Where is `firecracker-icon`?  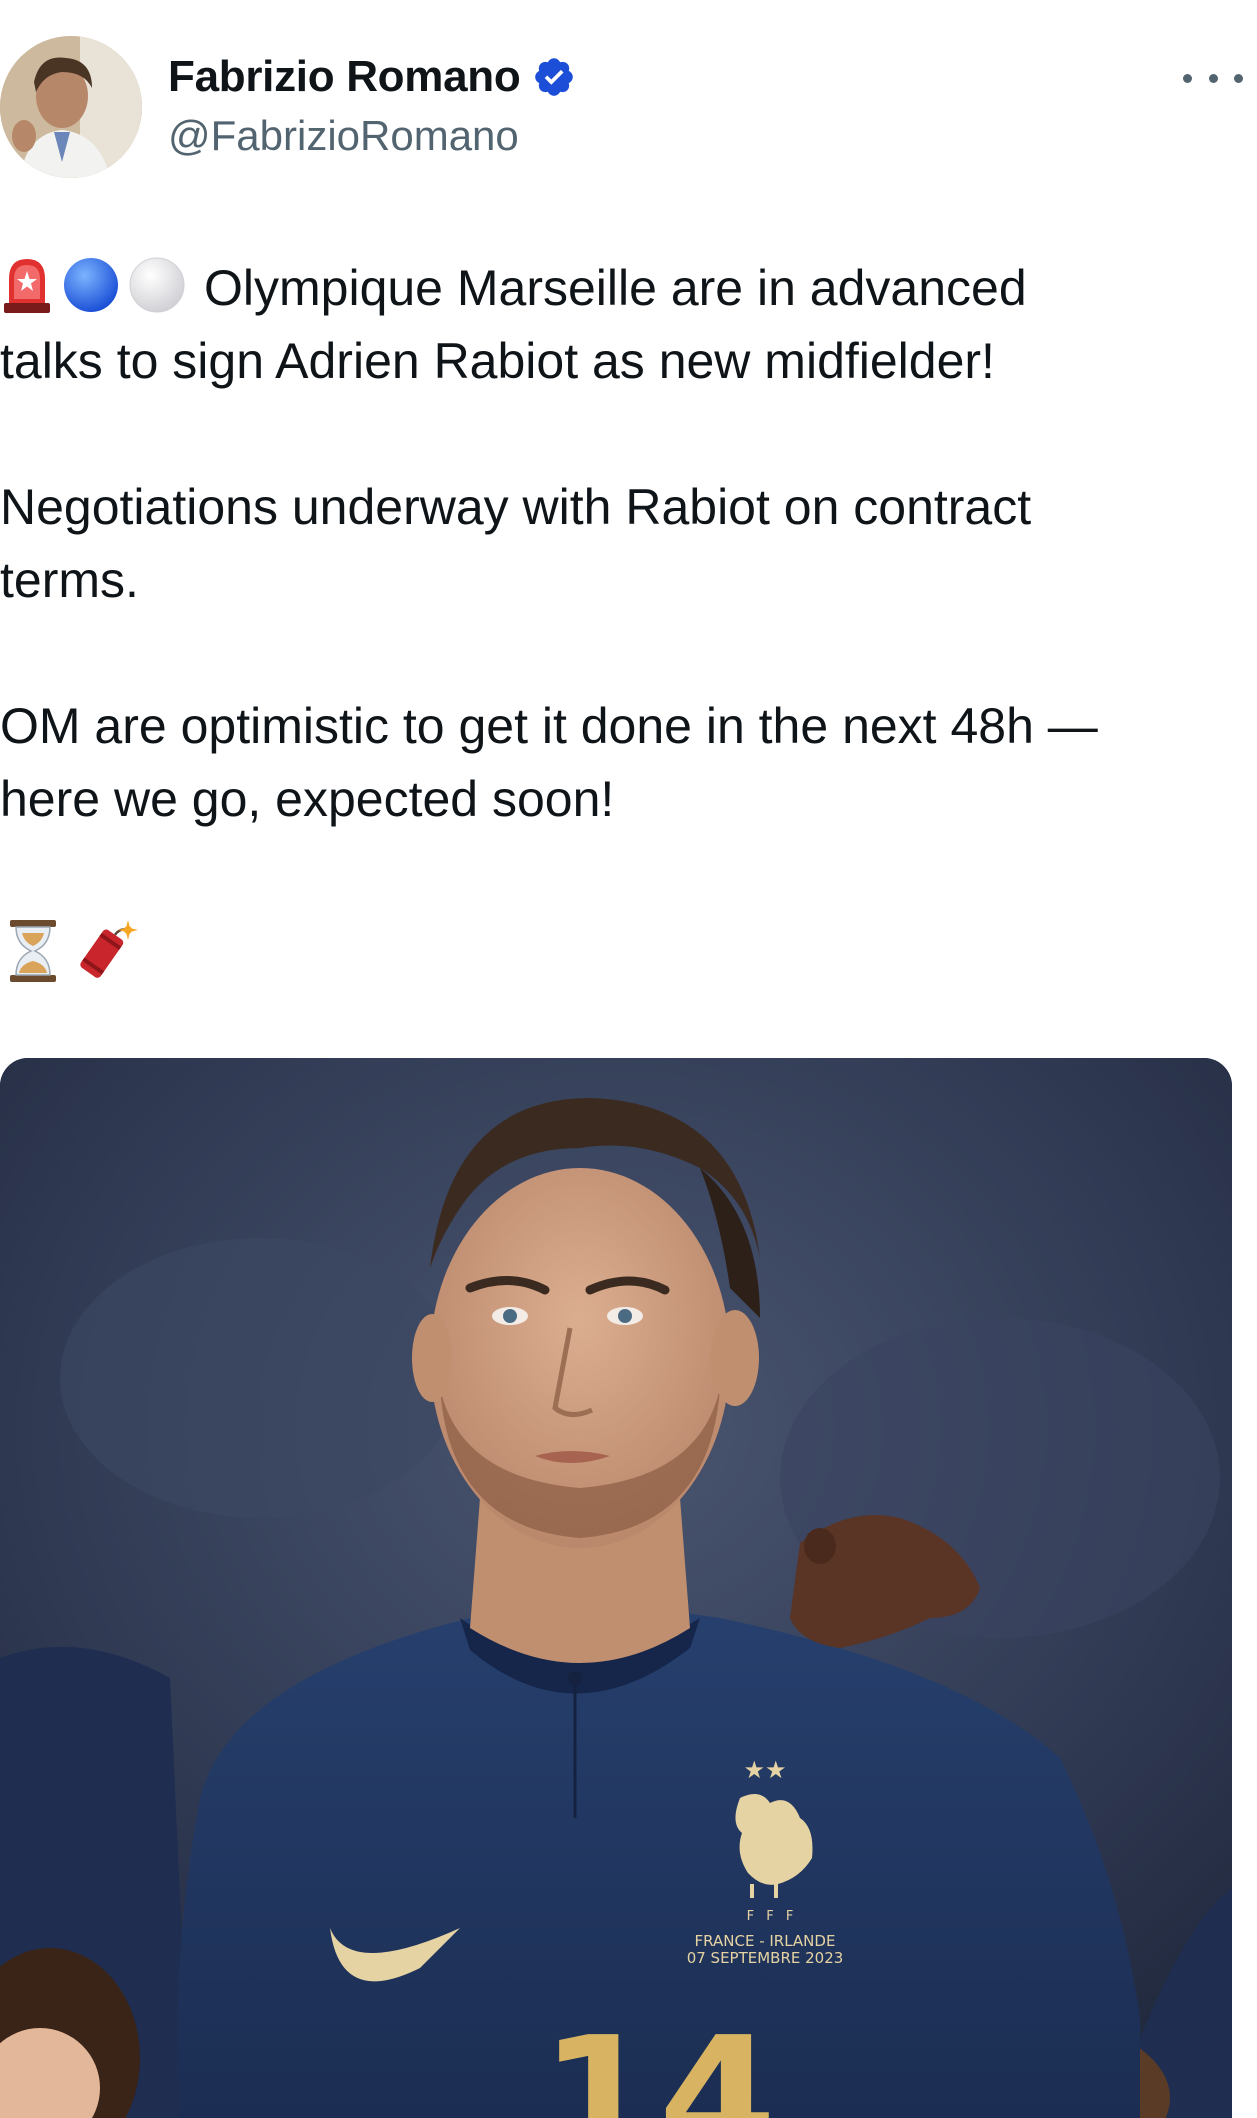
firecracker-icon is located at coordinates (109, 949).